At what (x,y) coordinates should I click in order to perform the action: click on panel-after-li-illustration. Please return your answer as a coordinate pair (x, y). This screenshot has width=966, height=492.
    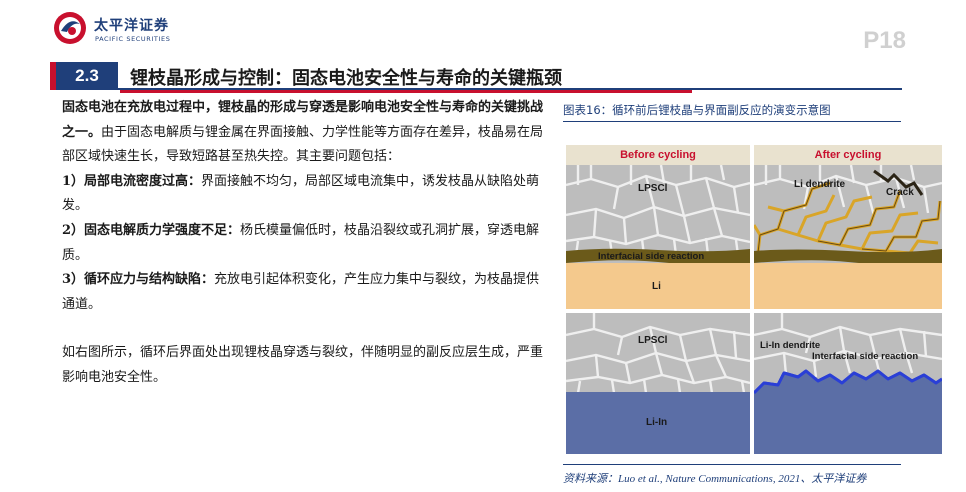
    Looking at the image, I should click on (848, 227).